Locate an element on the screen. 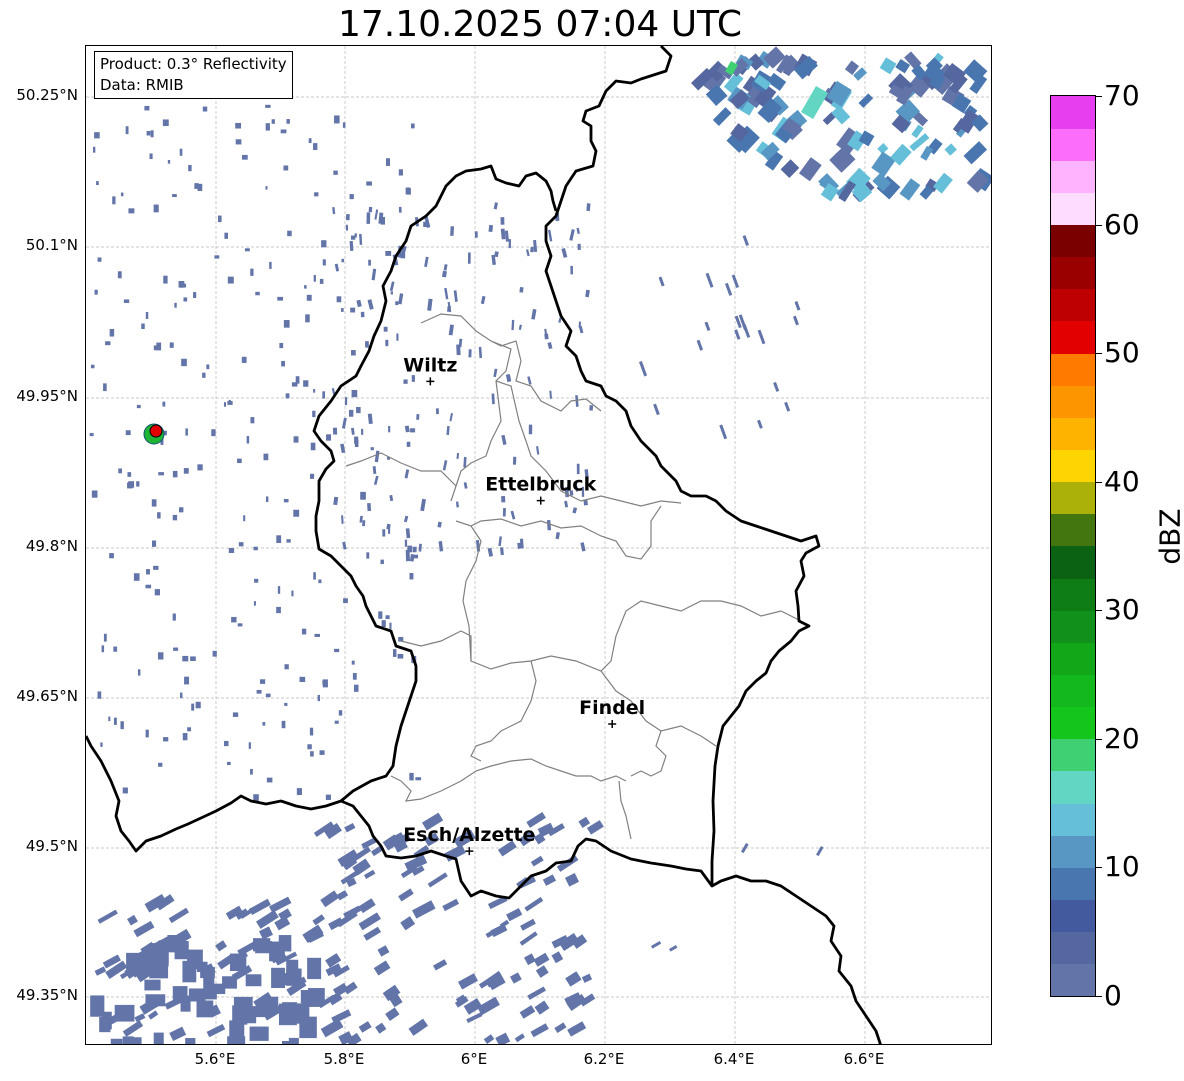 The image size is (1184, 1081). lat-tick-label: 49.8°N is located at coordinates (51, 546).